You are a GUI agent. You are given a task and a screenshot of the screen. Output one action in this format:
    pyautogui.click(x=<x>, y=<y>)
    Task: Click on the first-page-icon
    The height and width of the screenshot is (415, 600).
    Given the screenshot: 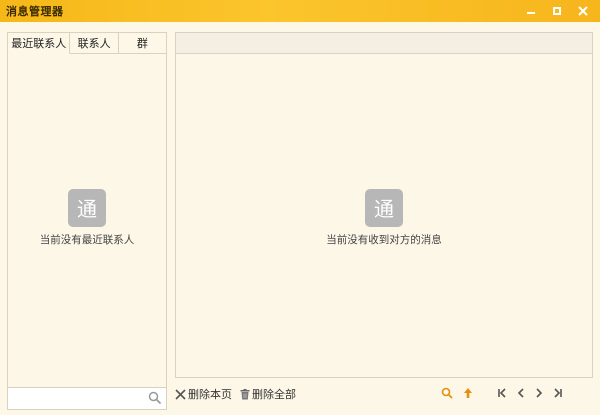 What is the action you would take?
    pyautogui.click(x=502, y=394)
    